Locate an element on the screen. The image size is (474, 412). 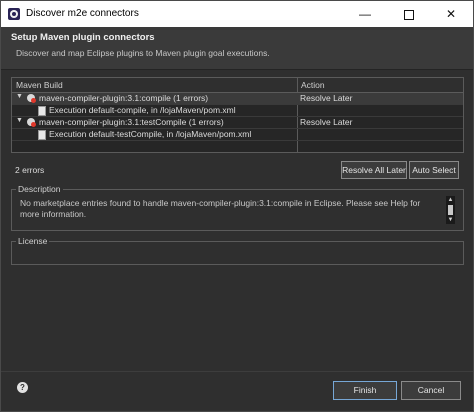
help-icon: ? is located at coordinates (22, 387).